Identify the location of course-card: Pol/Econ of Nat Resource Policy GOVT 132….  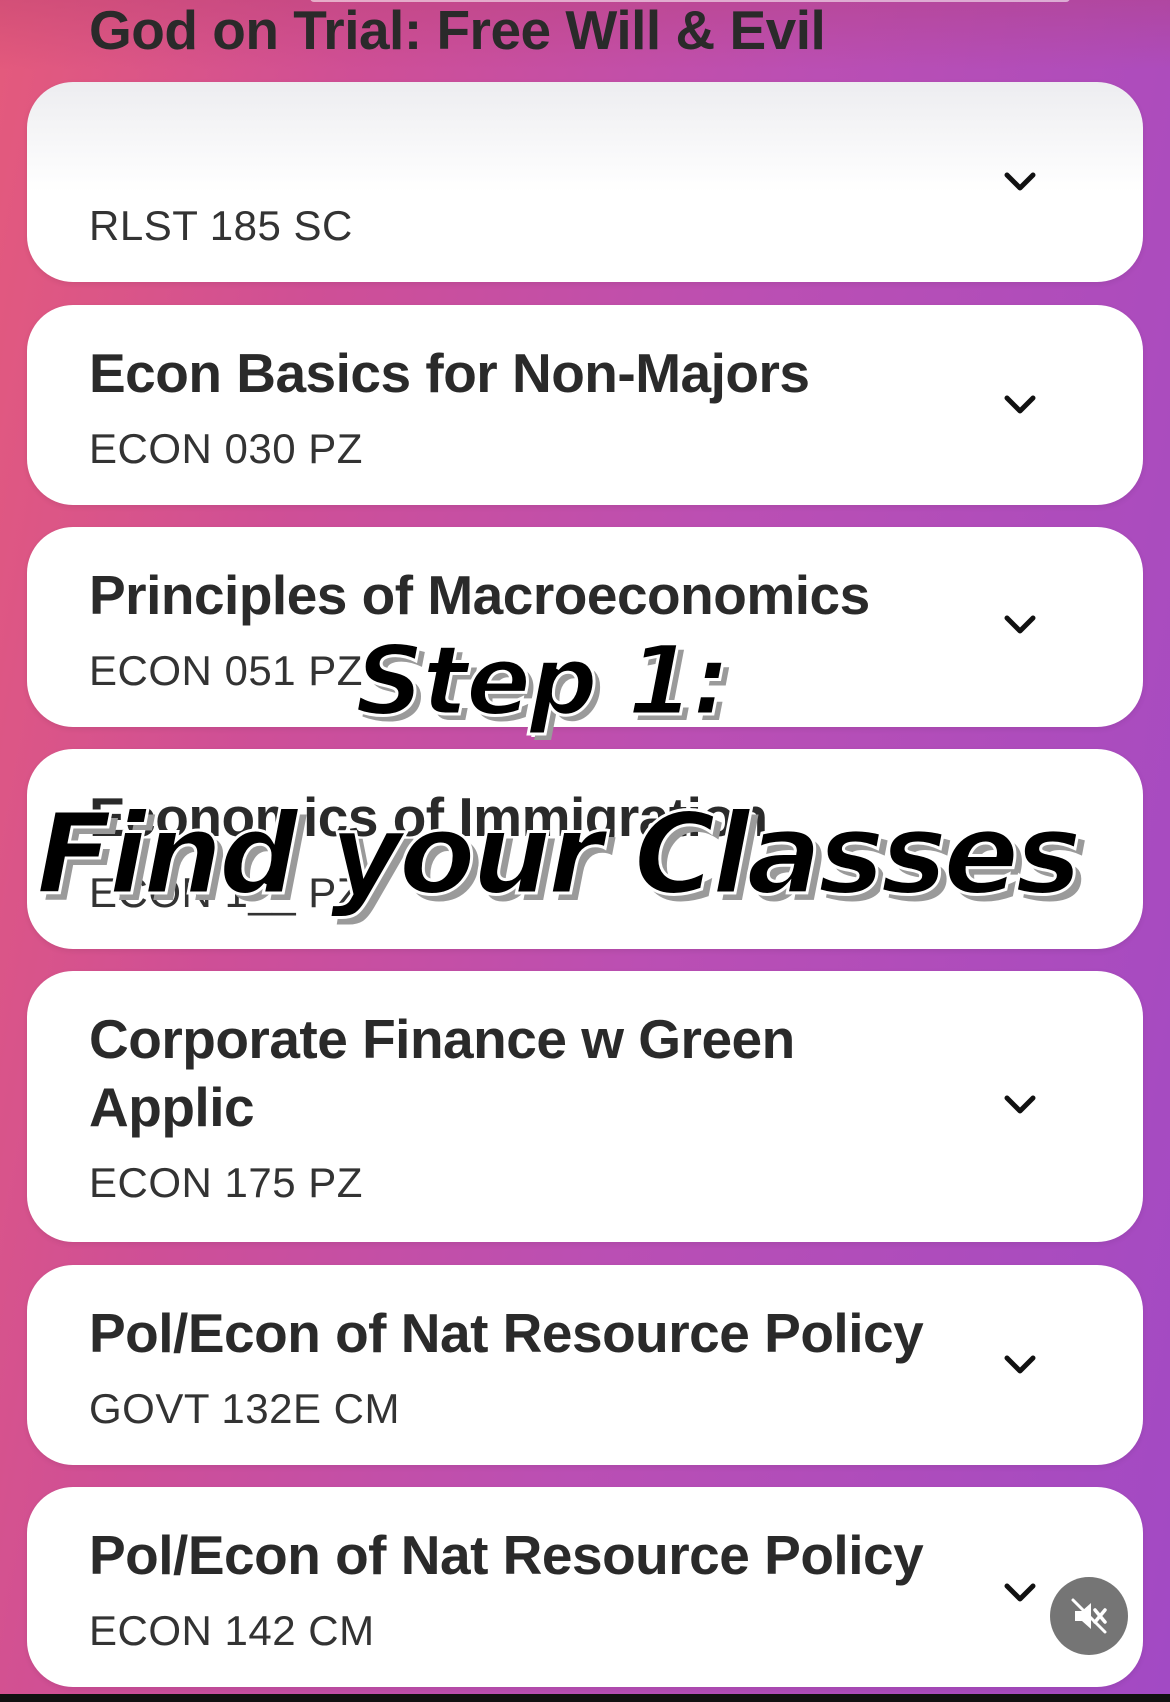
(585, 1365).